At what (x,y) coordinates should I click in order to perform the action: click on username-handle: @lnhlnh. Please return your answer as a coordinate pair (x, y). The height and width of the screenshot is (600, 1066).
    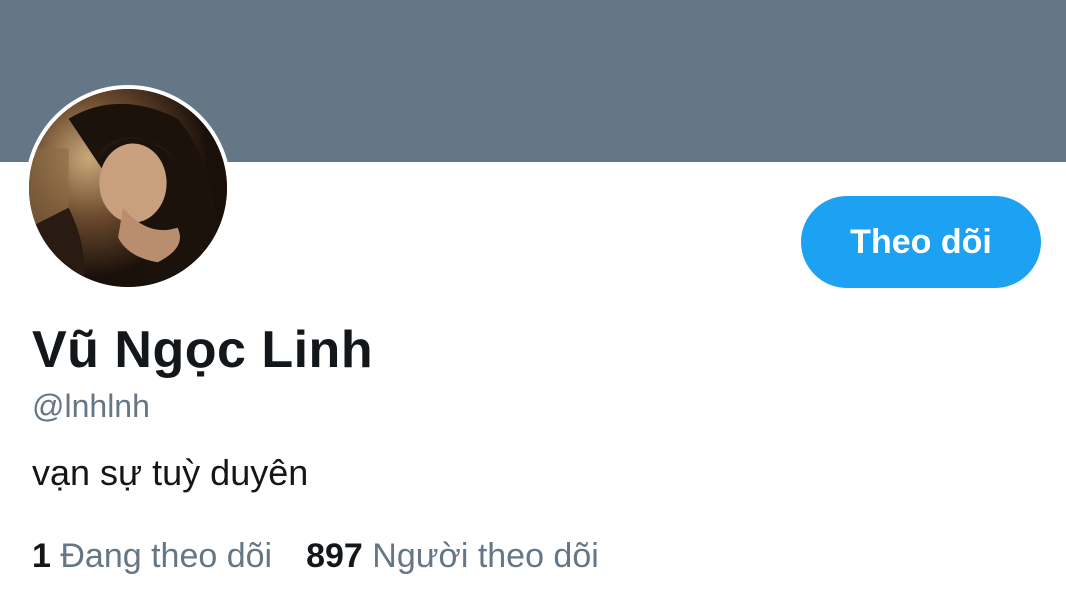
    Looking at the image, I should click on (91, 406).